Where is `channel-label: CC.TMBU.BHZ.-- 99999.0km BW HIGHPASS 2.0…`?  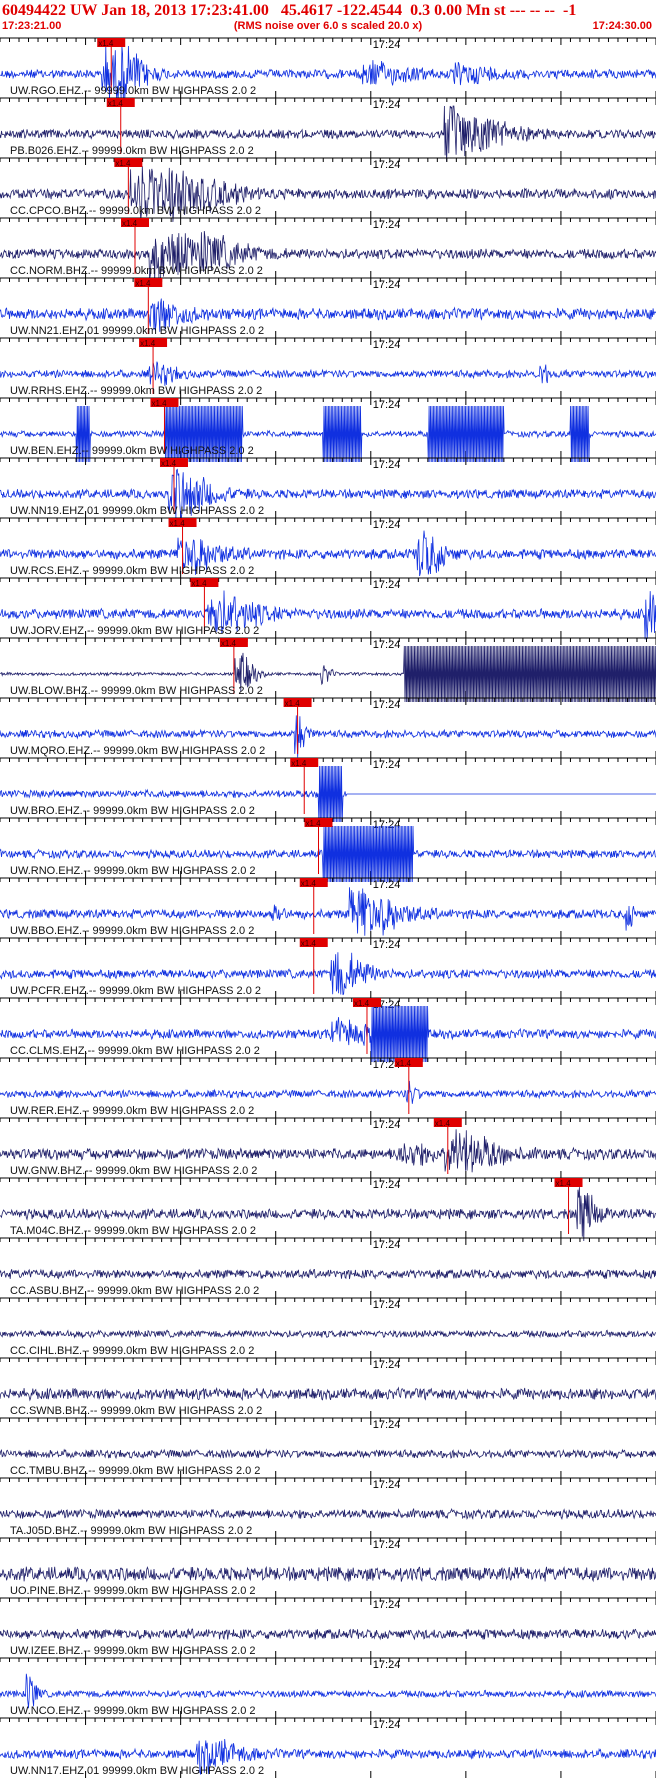 channel-label: CC.TMBU.BHZ.-- 99999.0km BW HIGHPASS 2.0… is located at coordinates (135, 1471).